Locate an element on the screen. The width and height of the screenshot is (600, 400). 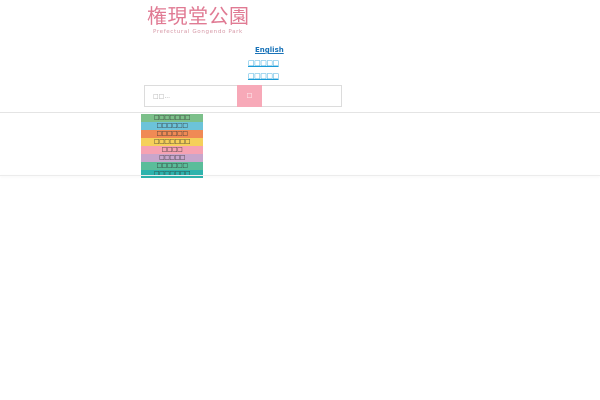
menu-item-1: □□□□□□□ is located at coordinates (172, 118).